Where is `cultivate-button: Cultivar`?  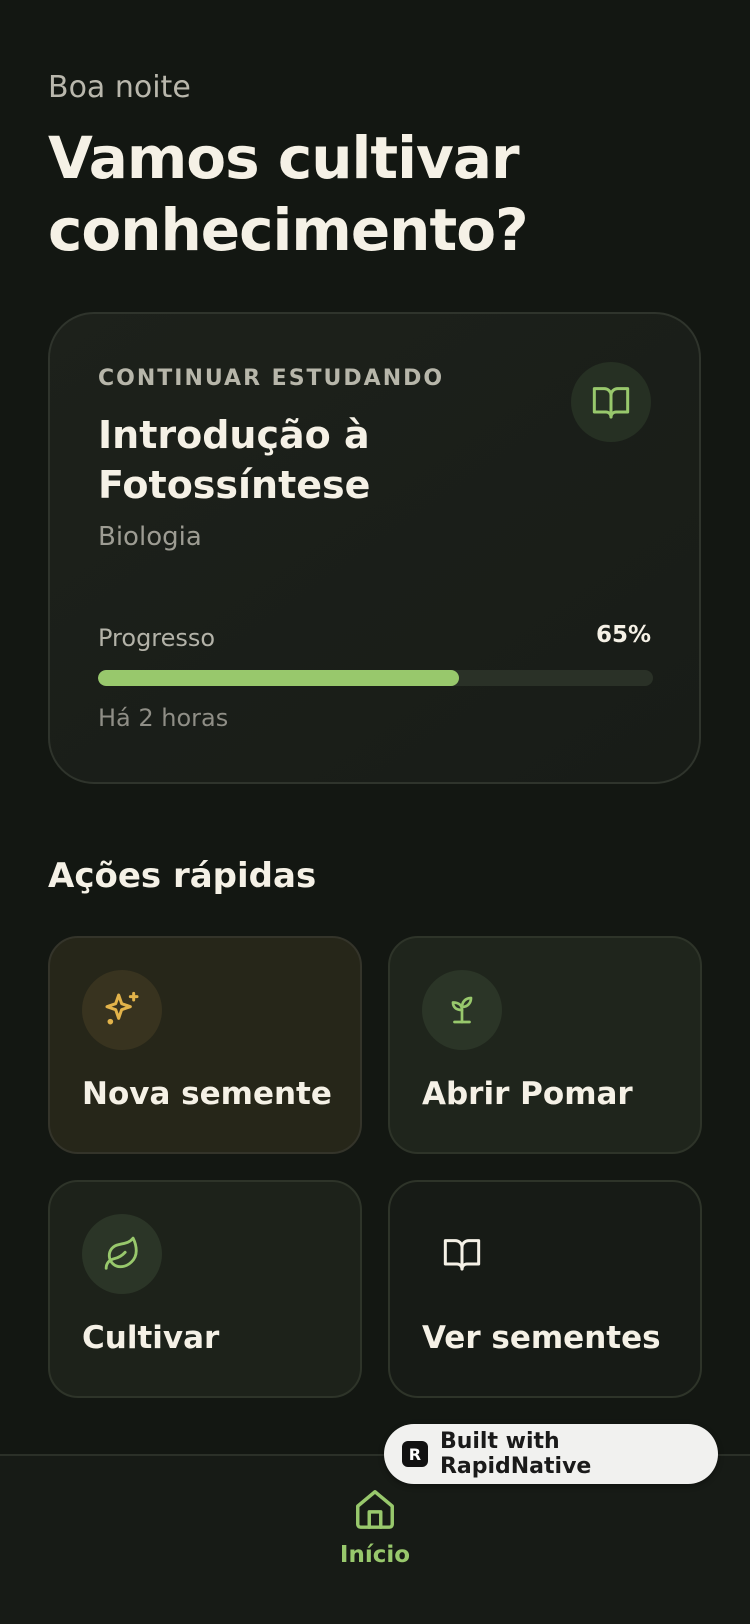 cultivate-button: Cultivar is located at coordinates (205, 1289).